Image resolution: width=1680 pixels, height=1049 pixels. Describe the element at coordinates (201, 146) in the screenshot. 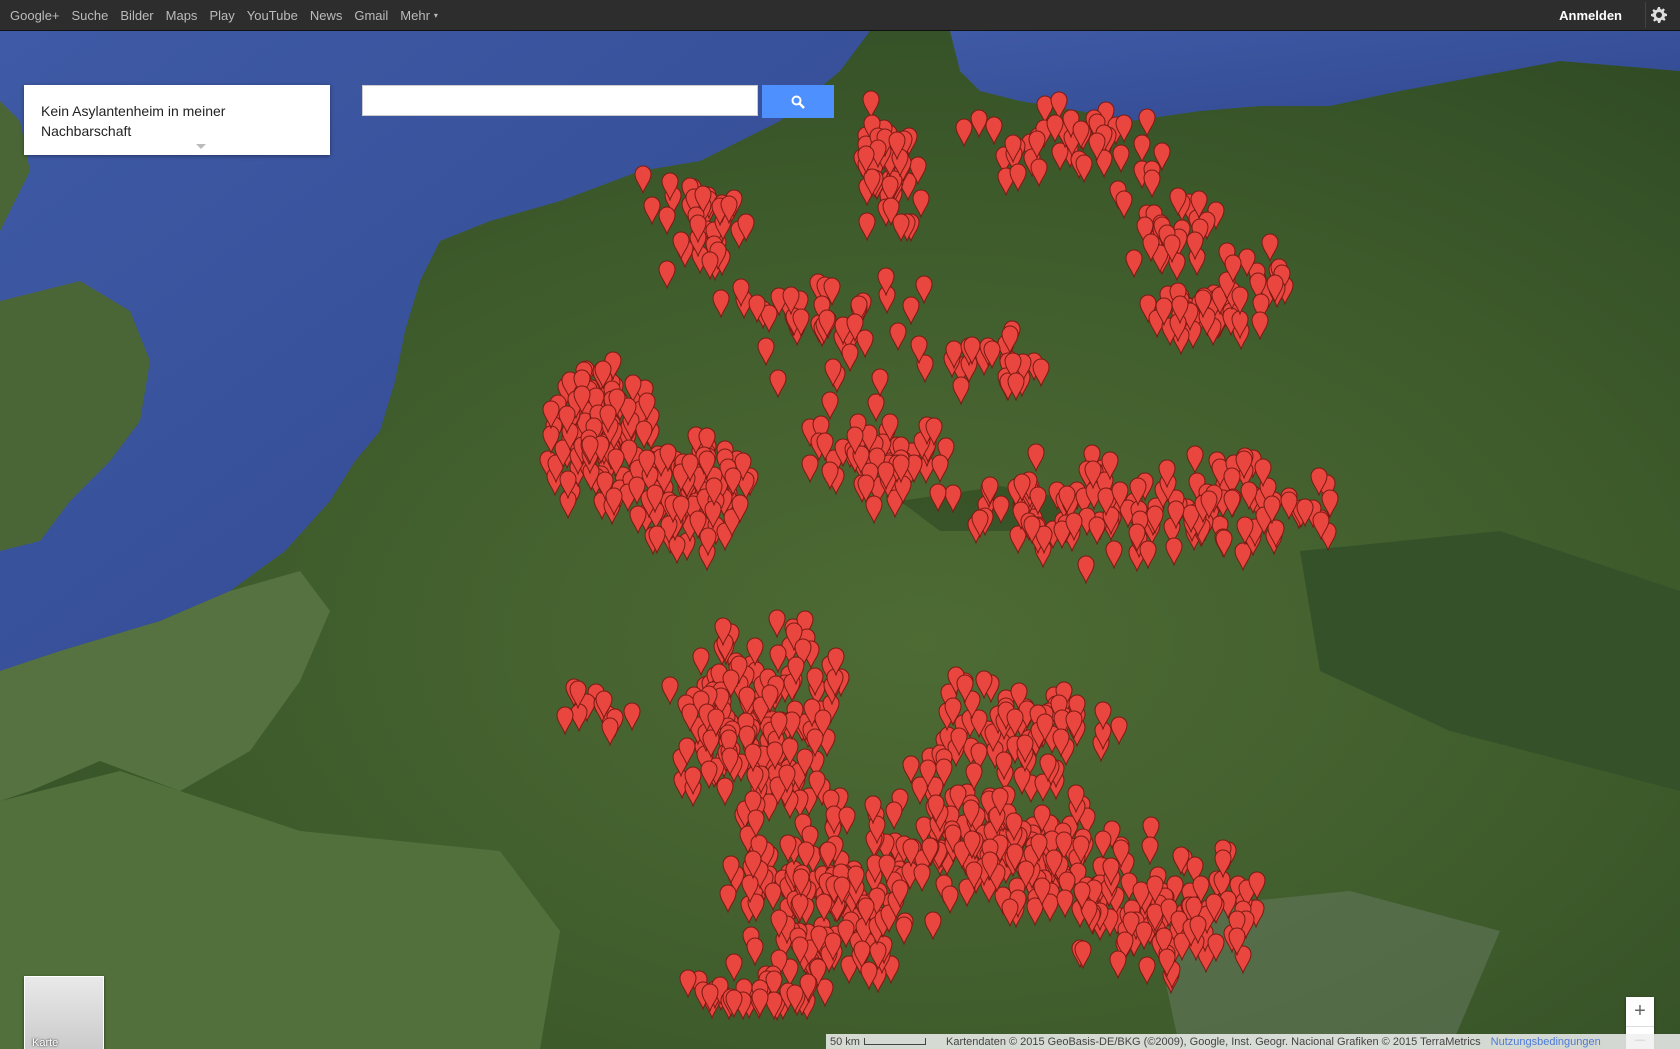

I see `chevron-down-icon` at that location.